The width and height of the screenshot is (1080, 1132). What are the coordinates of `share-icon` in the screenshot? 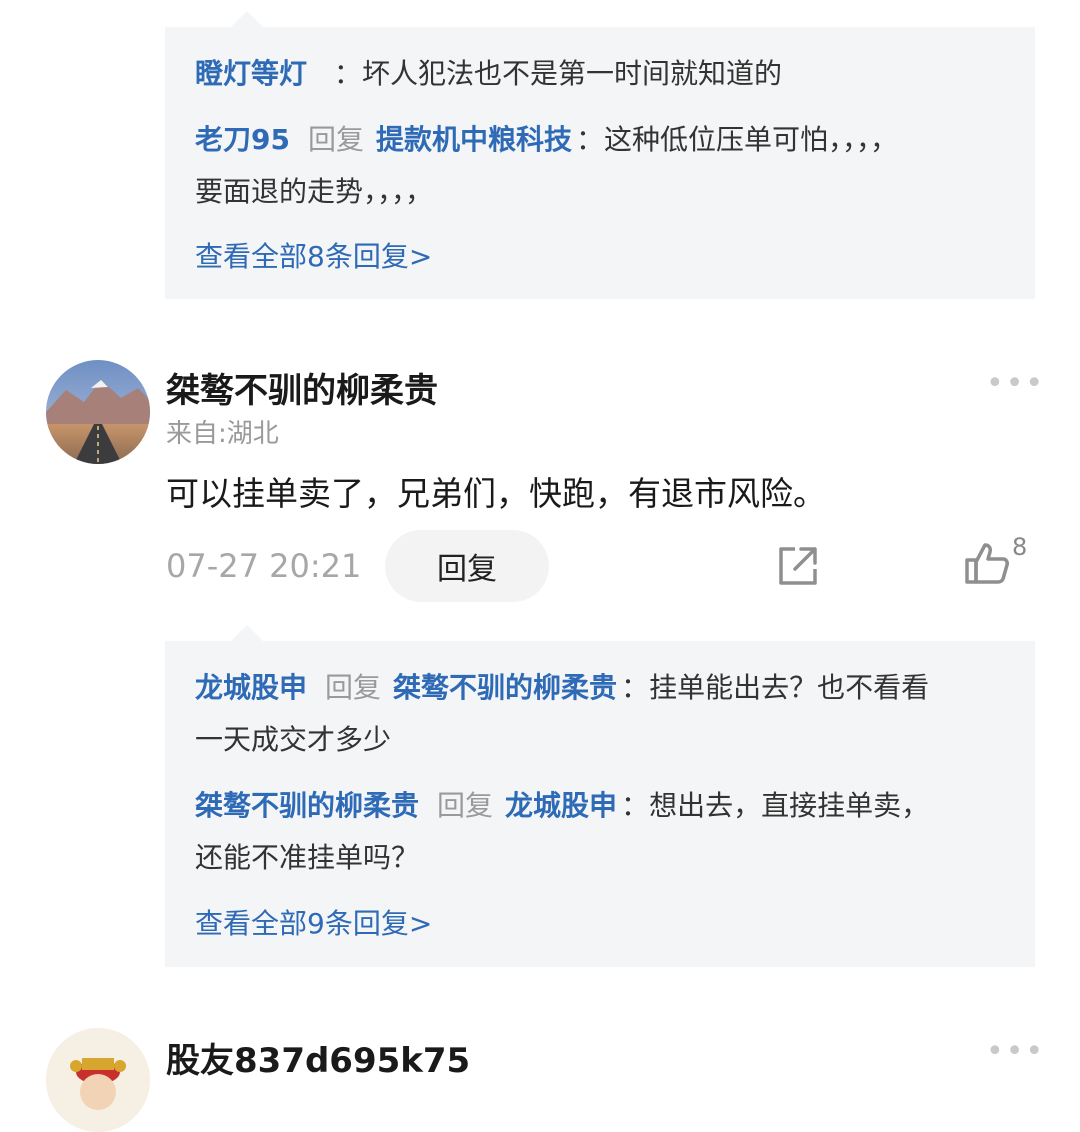 It's located at (798, 568).